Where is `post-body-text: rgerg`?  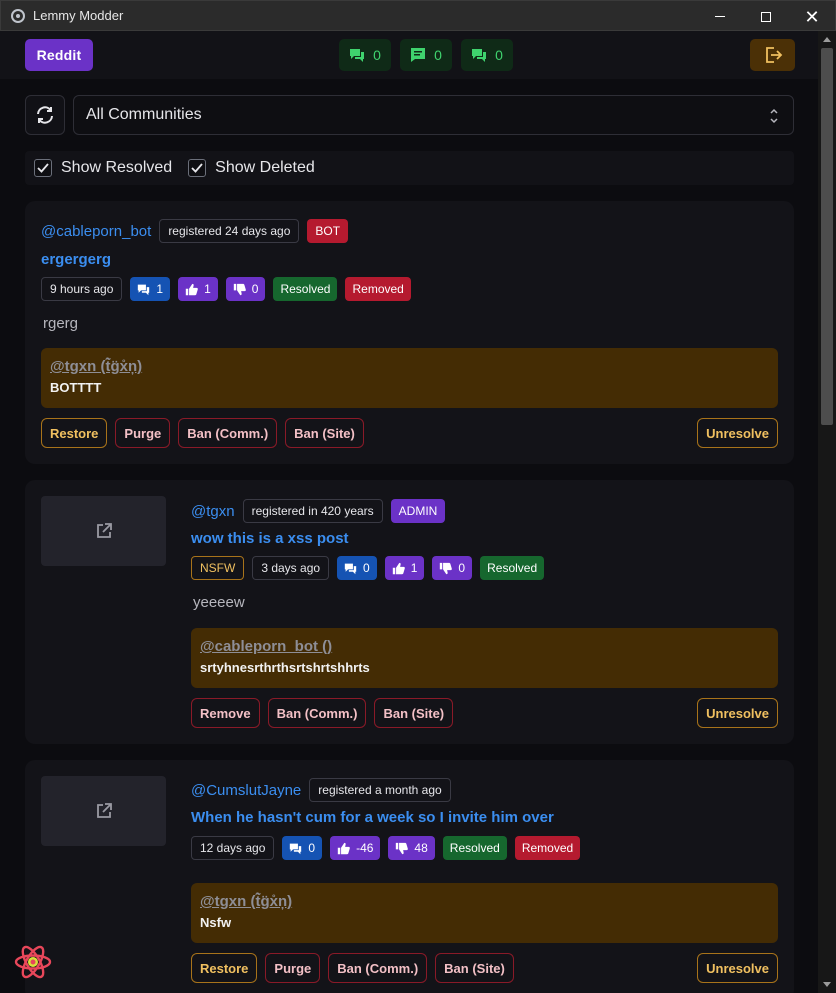
post-body-text: rgerg is located at coordinates (61, 323).